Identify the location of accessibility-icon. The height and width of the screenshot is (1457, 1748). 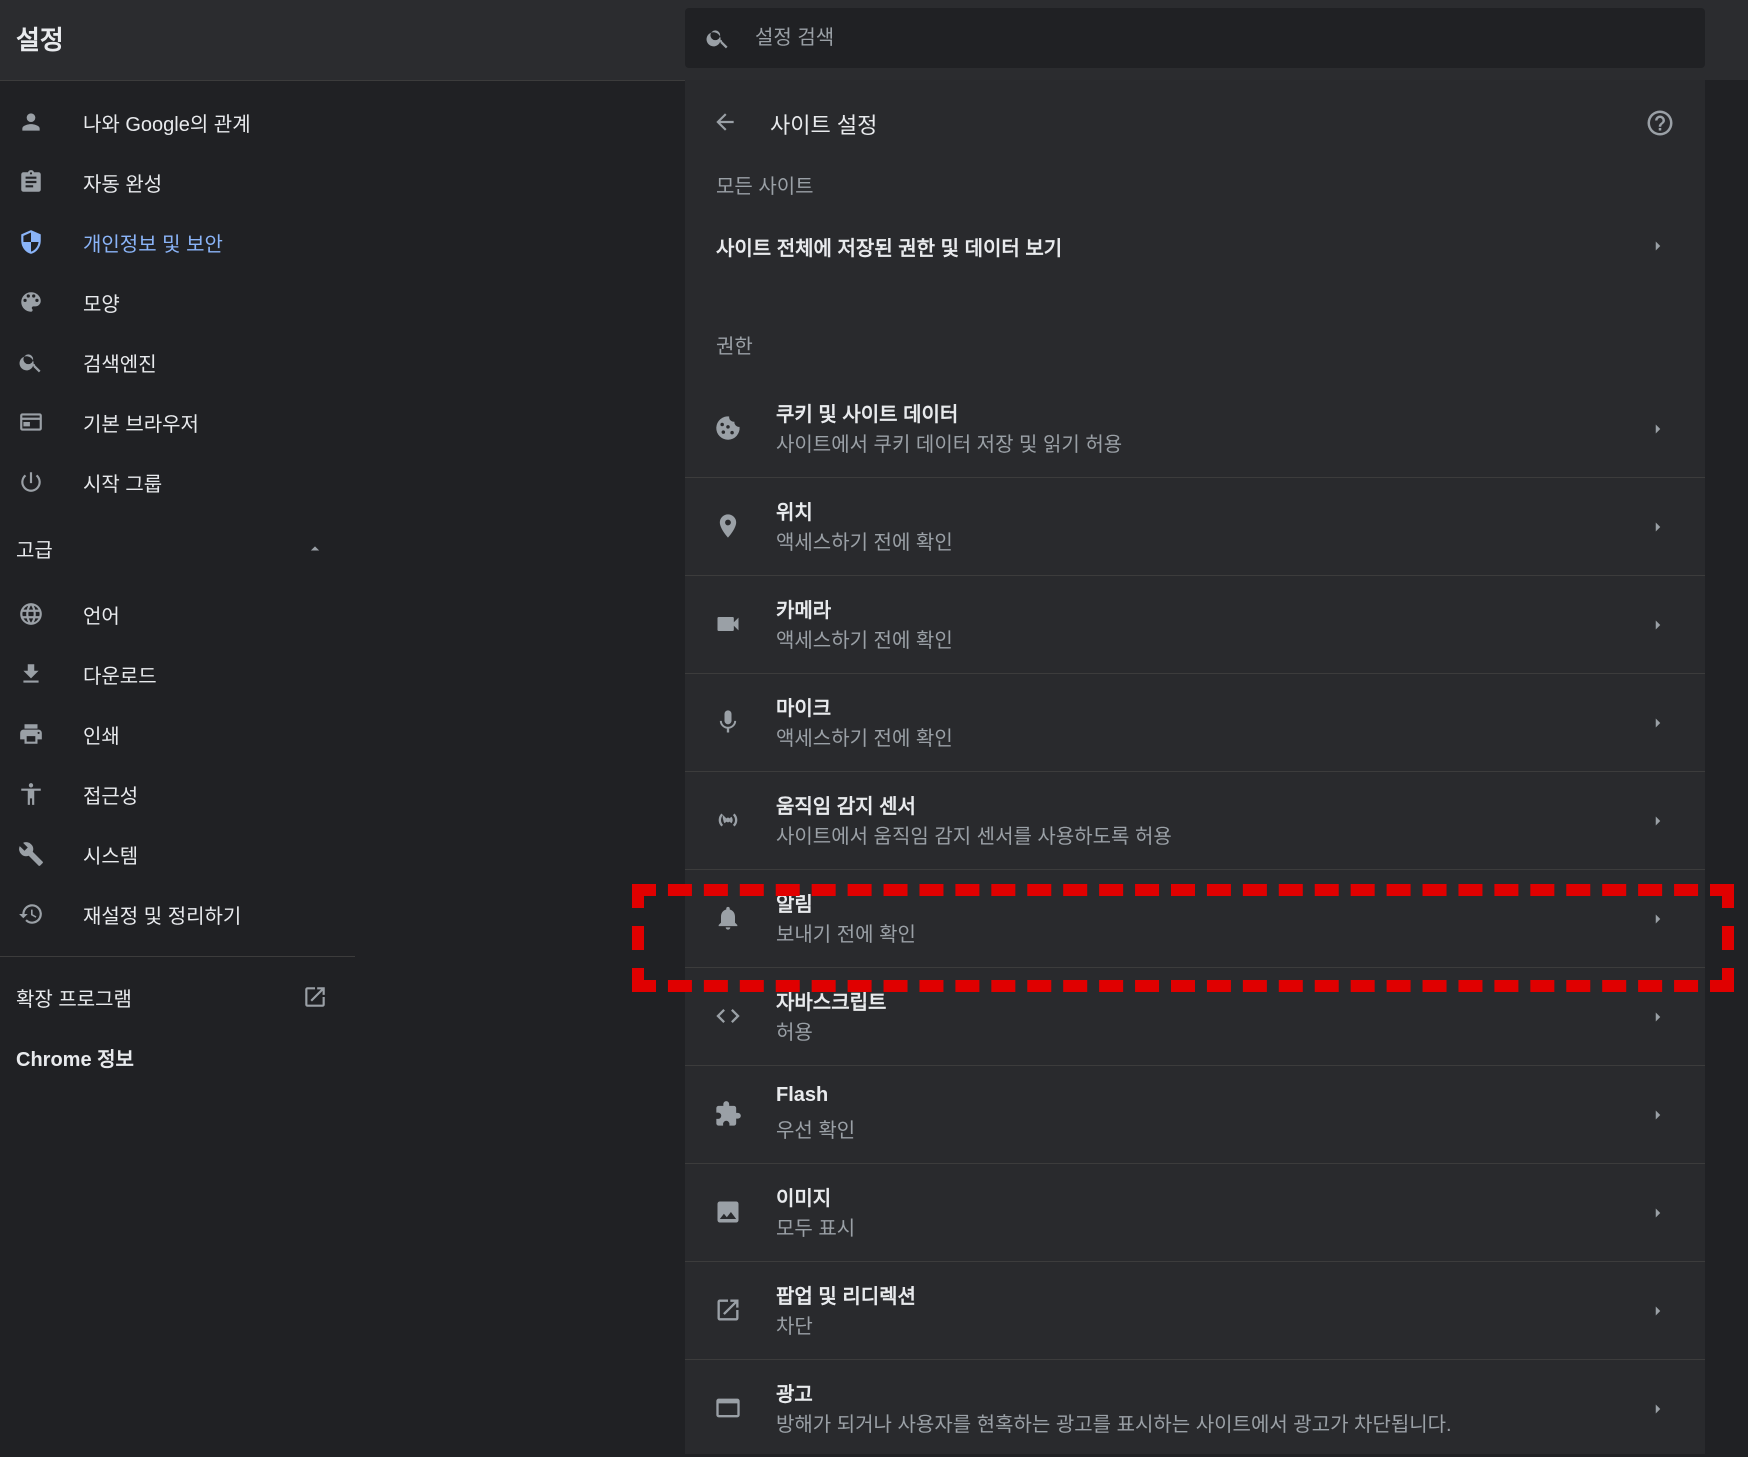
(31, 794).